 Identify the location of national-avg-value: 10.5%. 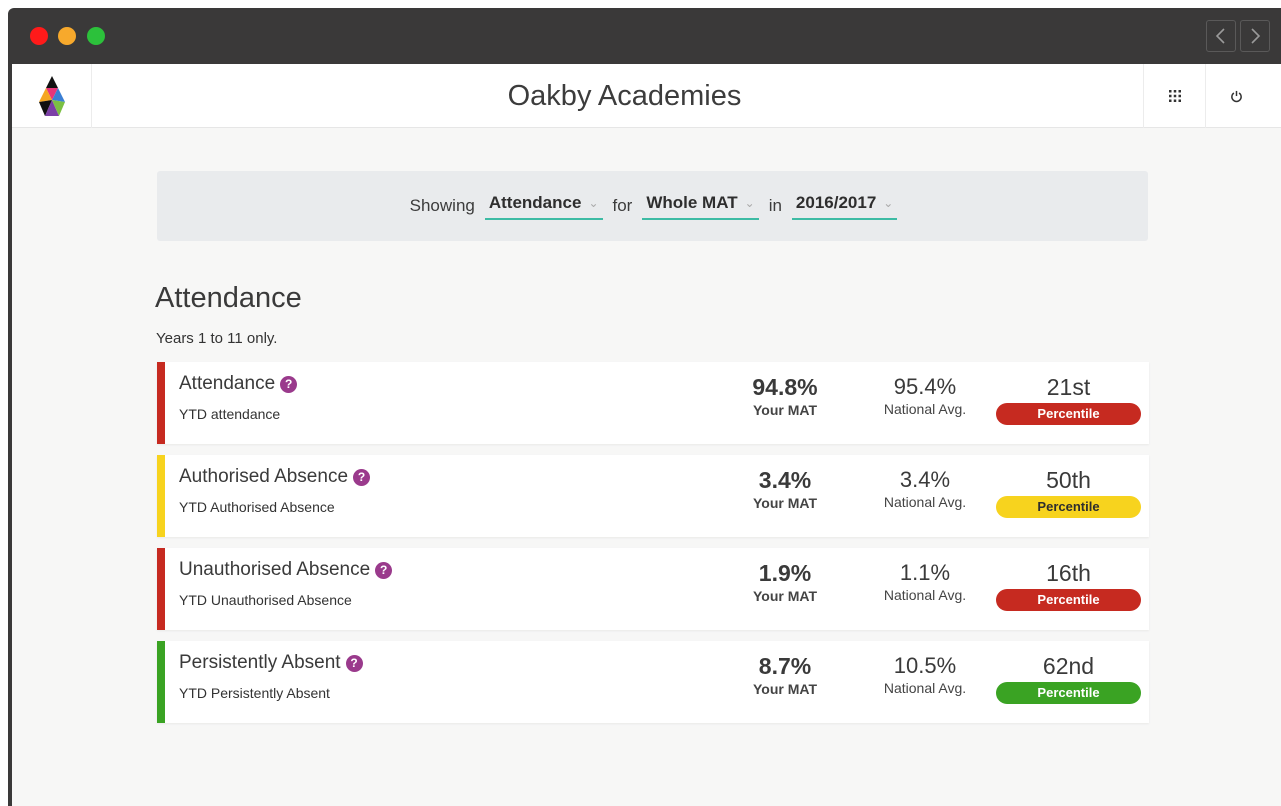
(925, 665).